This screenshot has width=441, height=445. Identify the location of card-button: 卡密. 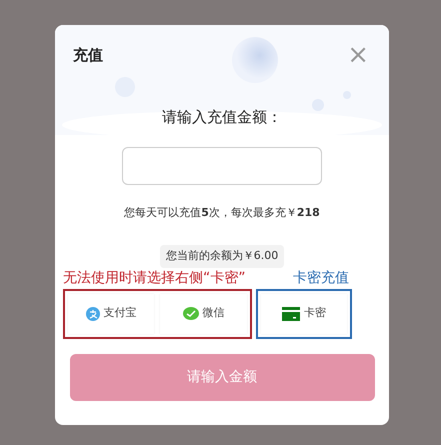
(303, 314).